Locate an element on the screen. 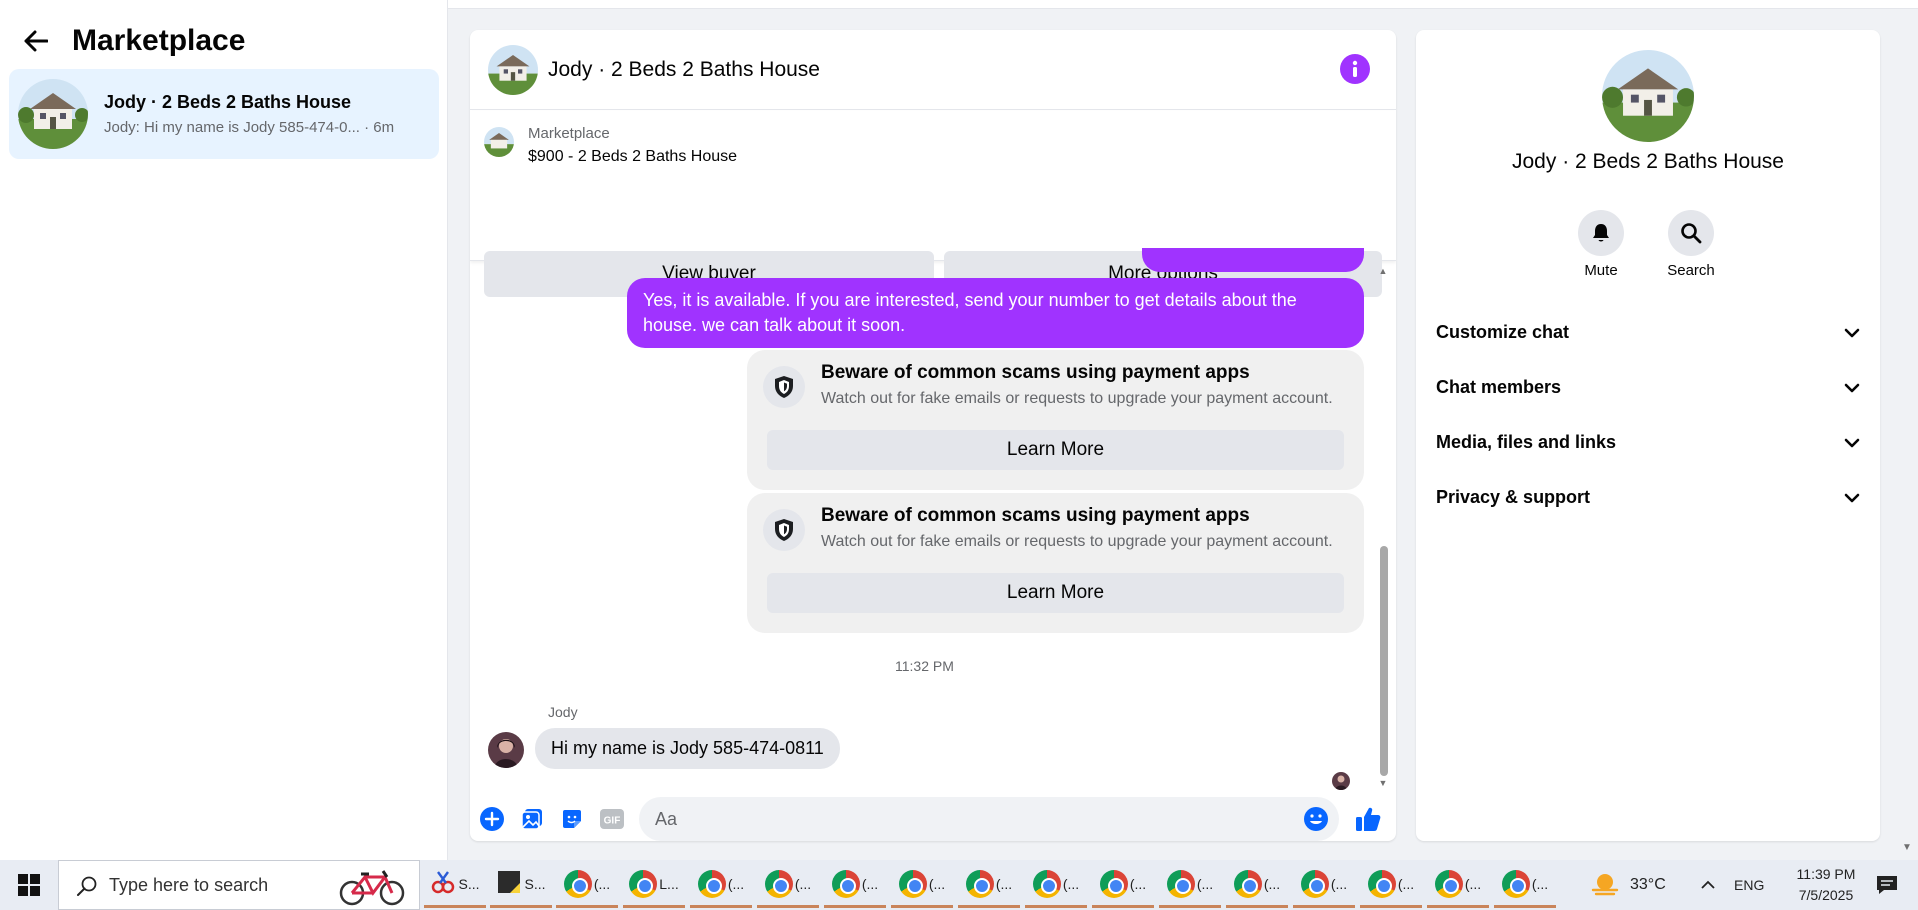  media-files-links-section: Media, files and links is located at coordinates (1648, 442).